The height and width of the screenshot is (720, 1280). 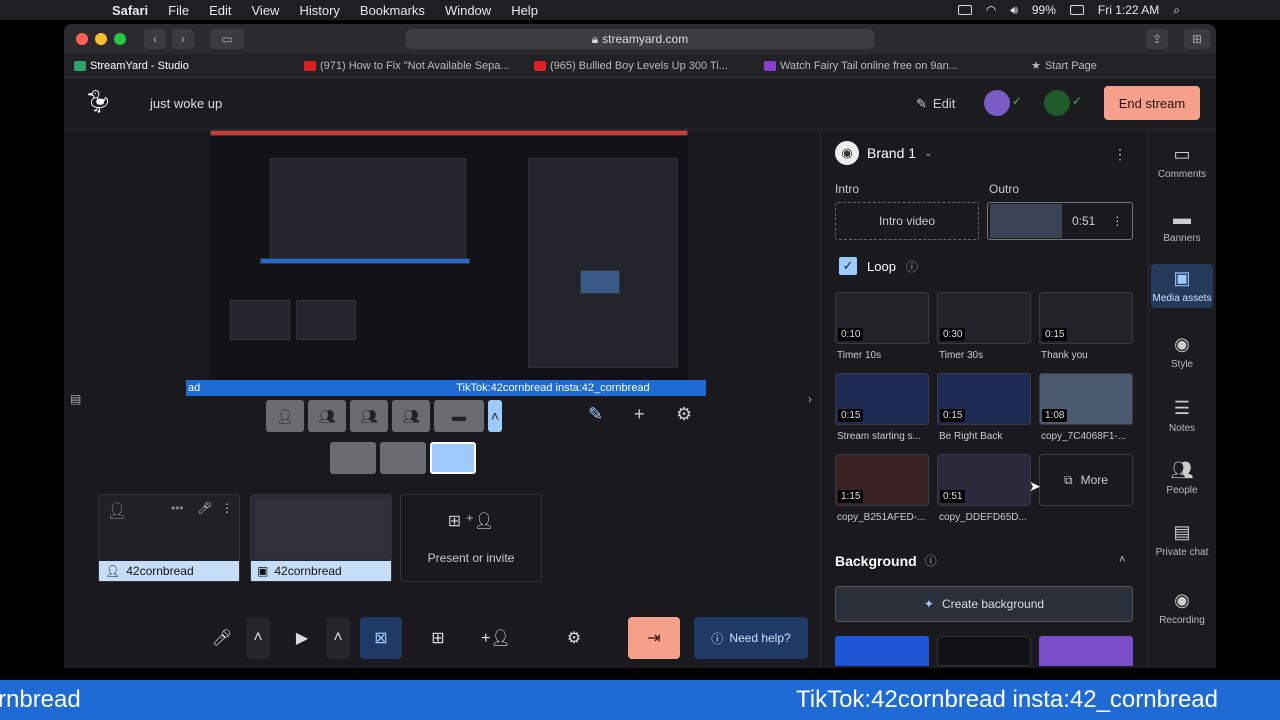 I want to click on rail-people: 👥︎ People, so click(x=1182, y=478).